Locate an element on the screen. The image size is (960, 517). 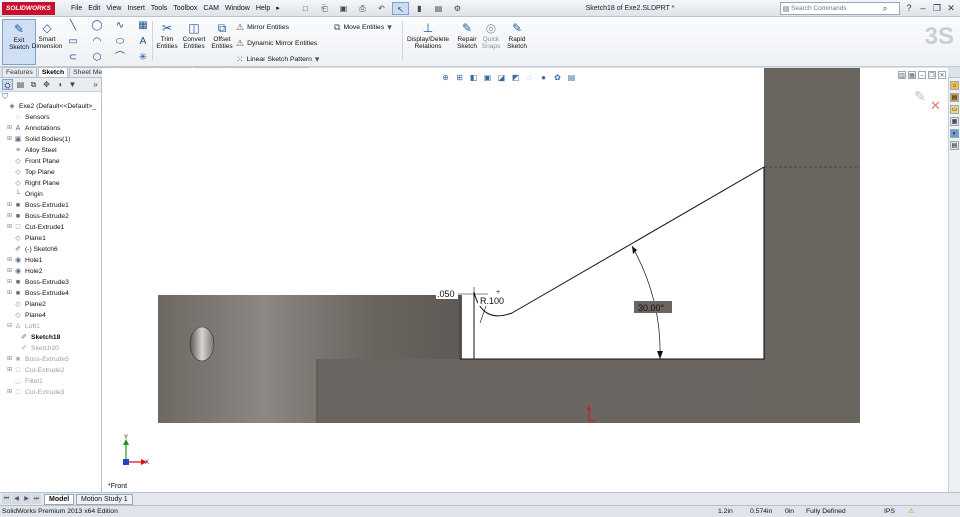
expand-panel-icon: » is located at coordinates (95, 84).